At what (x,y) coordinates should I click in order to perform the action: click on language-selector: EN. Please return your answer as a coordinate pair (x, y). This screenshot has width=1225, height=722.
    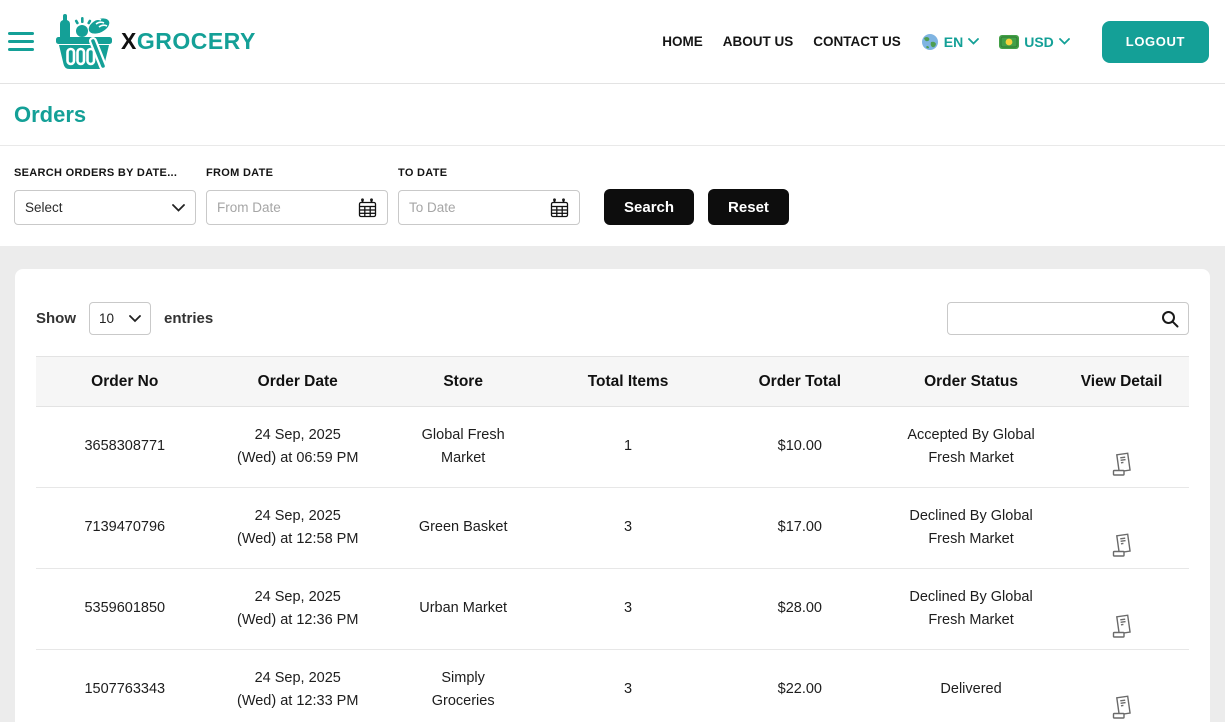
    Looking at the image, I should click on (950, 42).